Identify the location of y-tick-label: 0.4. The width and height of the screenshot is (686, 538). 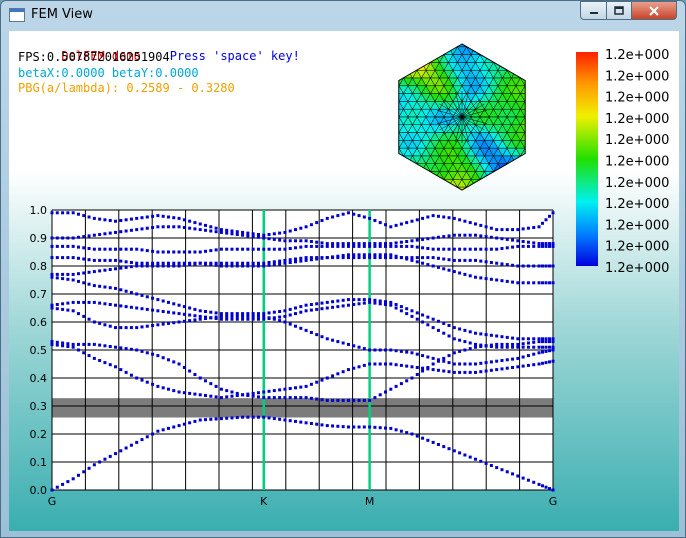
(39, 378).